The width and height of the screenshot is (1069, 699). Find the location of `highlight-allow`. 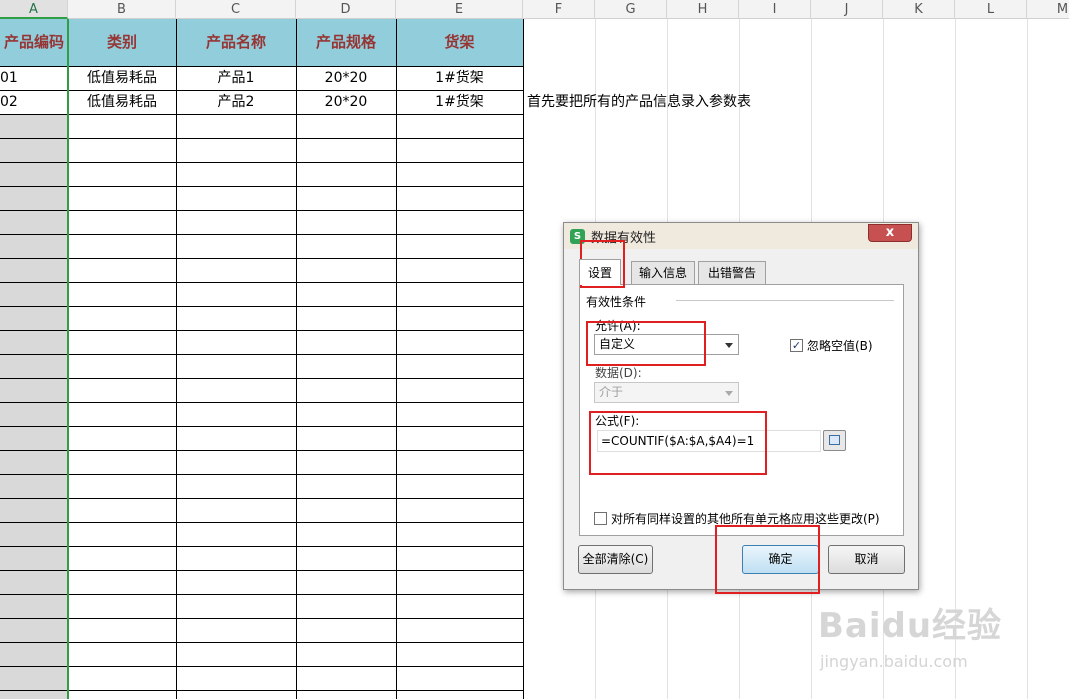

highlight-allow is located at coordinates (646, 343).